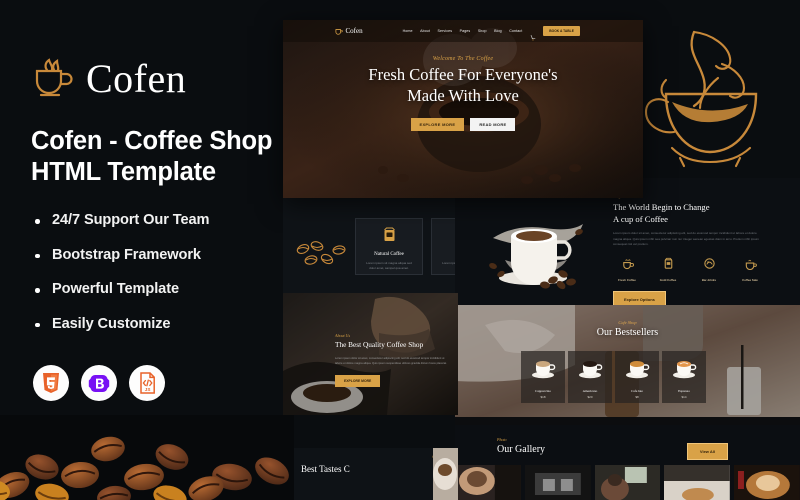 Image resolution: width=800 pixels, height=500 pixels. What do you see at coordinates (437, 124) in the screenshot?
I see `hero-explore-more-button: EXPLORE MORE` at bounding box center [437, 124].